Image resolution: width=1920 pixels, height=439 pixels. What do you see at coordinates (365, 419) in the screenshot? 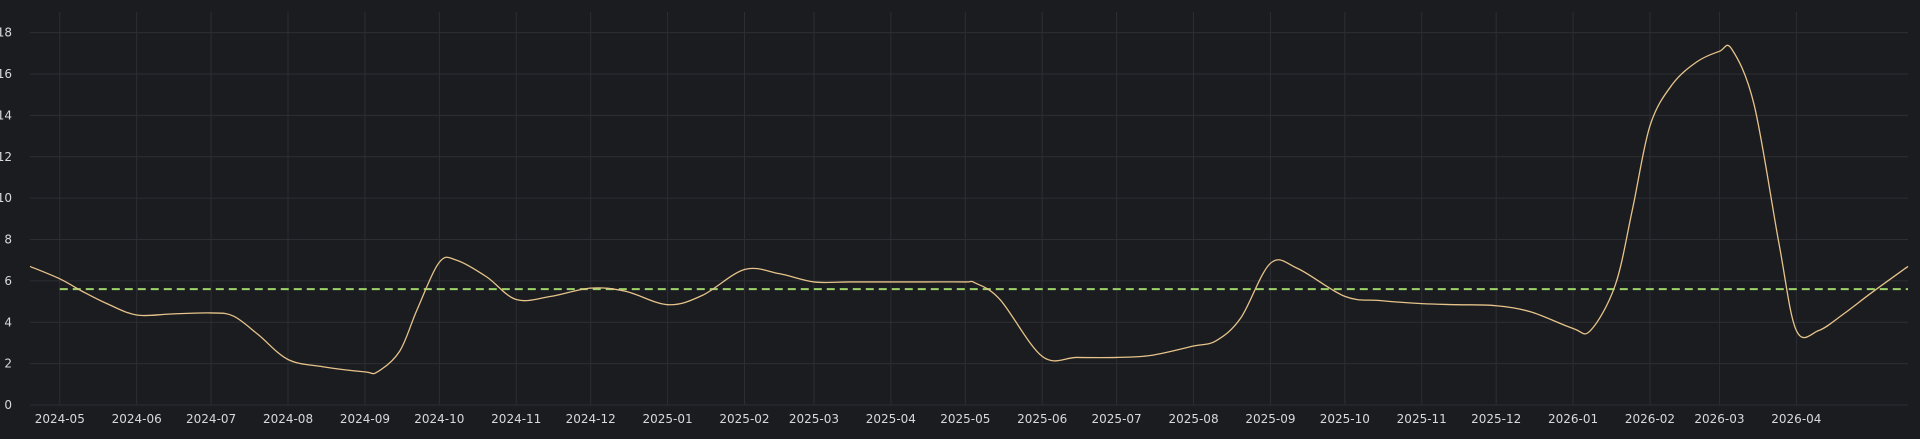
I see `x-tick-label: 2024-09` at bounding box center [365, 419].